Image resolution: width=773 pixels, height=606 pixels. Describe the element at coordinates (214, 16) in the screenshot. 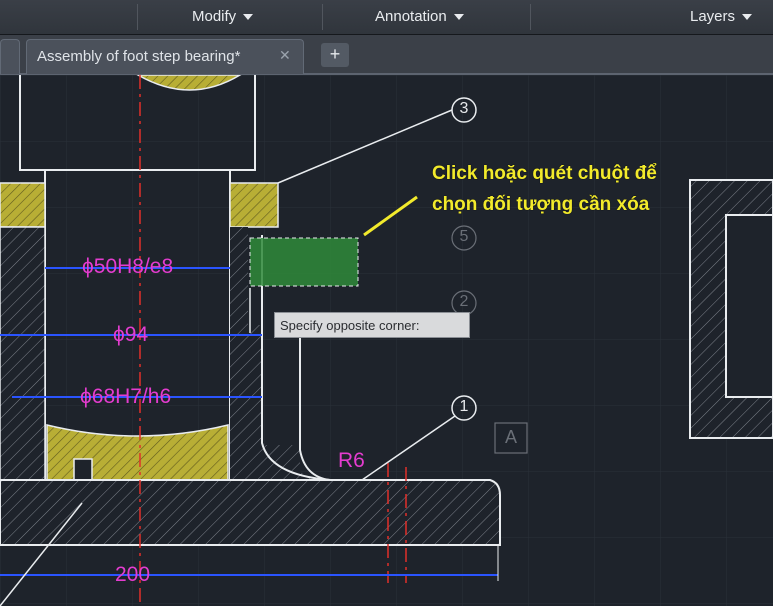

I see `ribbon-panel-label: Modify` at that location.